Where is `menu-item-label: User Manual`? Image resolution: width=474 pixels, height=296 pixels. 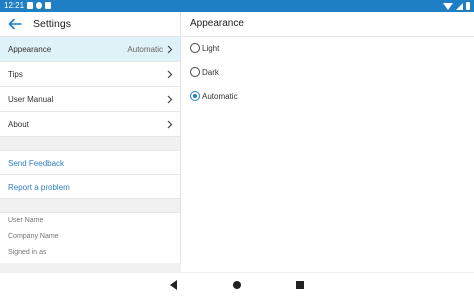 menu-item-label: User Manual is located at coordinates (31, 99).